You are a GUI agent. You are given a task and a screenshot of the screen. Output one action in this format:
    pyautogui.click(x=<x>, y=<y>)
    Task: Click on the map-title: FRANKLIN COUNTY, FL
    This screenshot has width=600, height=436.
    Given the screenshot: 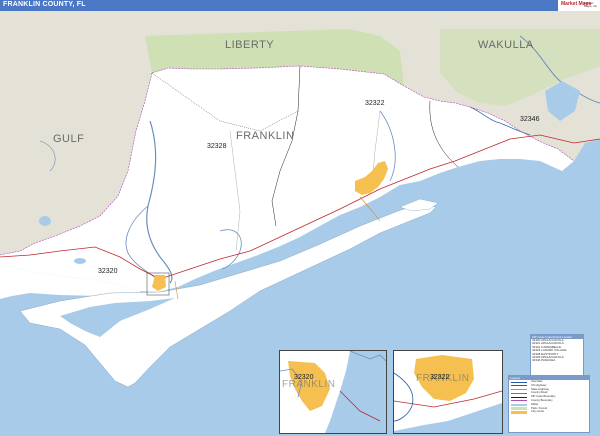 What is the action you would take?
    pyautogui.click(x=44, y=4)
    